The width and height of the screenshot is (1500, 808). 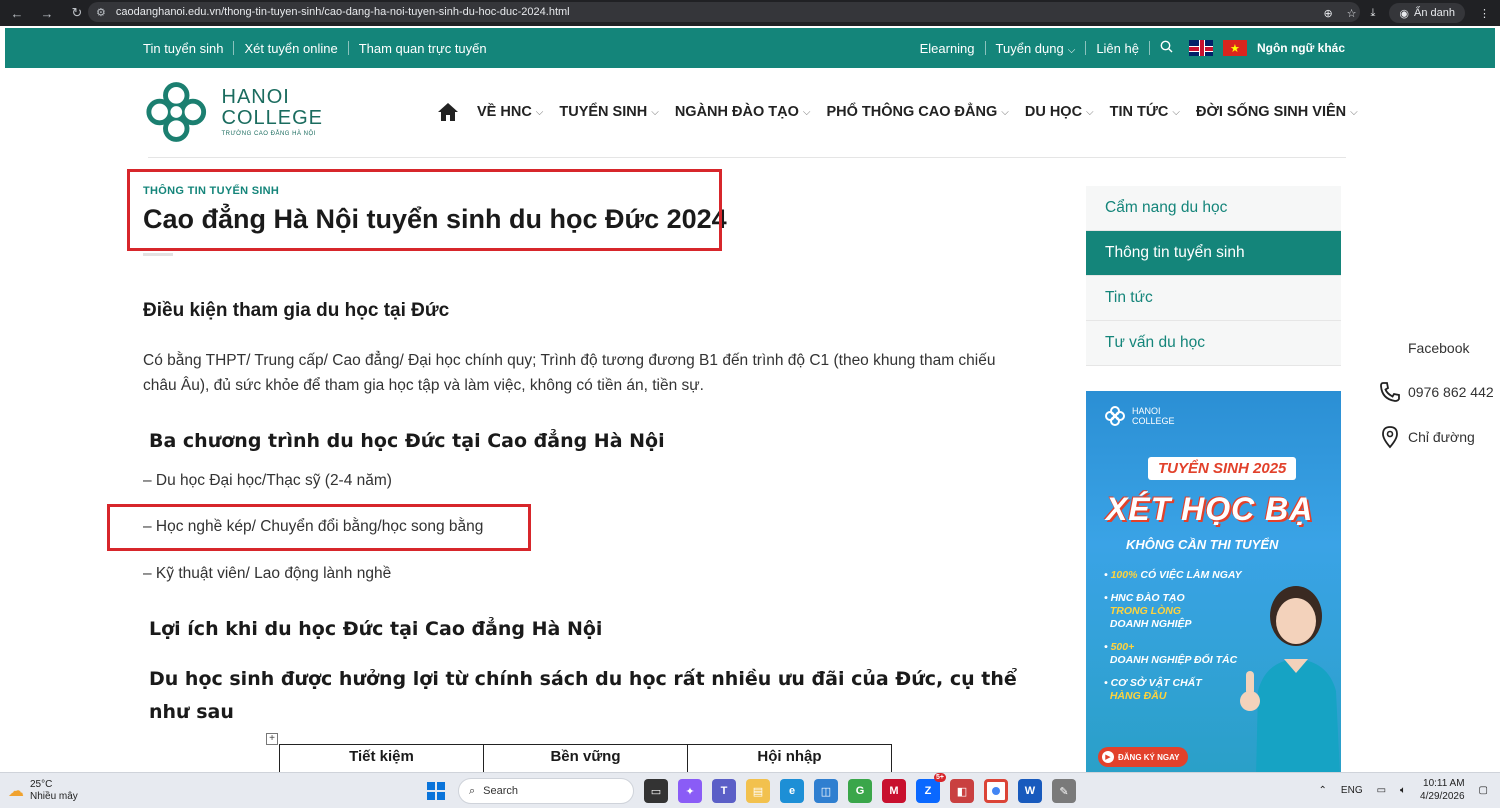 I want to click on sidebar-item-cam-nang: Cẩm nang du học, so click(x=1213, y=208).